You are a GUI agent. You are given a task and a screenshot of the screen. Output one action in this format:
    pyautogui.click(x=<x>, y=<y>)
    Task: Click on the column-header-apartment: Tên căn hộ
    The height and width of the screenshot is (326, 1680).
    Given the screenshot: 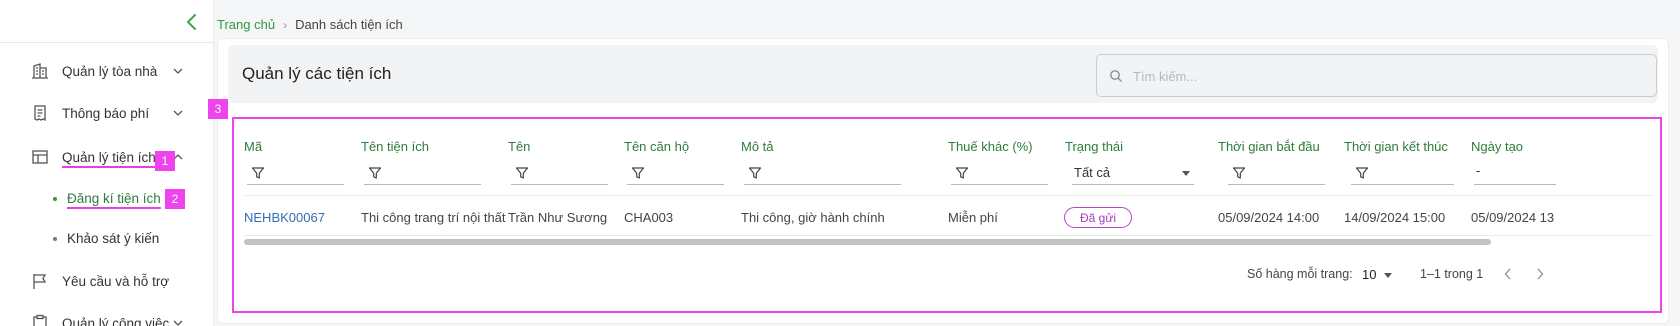 What is the action you would take?
    pyautogui.click(x=656, y=146)
    